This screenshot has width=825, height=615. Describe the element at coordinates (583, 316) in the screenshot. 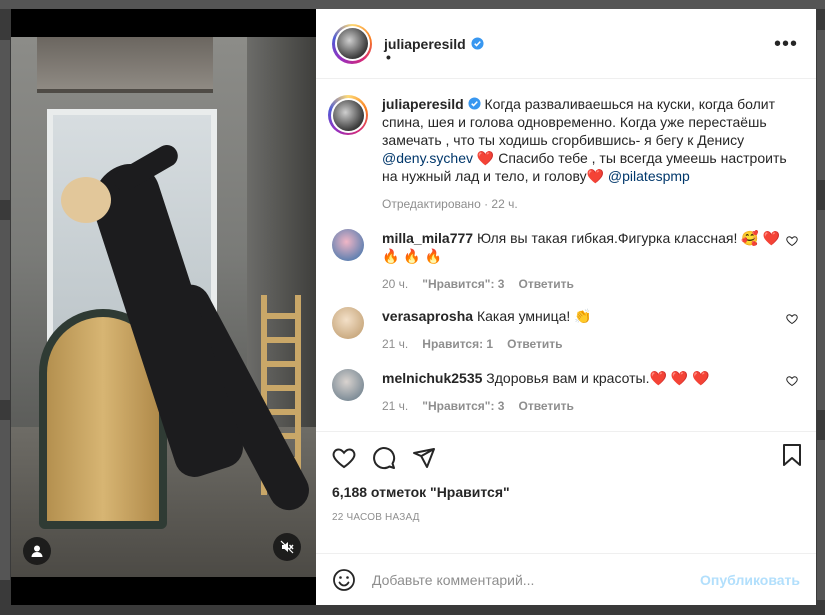

I see `comment-emoji: 👏` at that location.